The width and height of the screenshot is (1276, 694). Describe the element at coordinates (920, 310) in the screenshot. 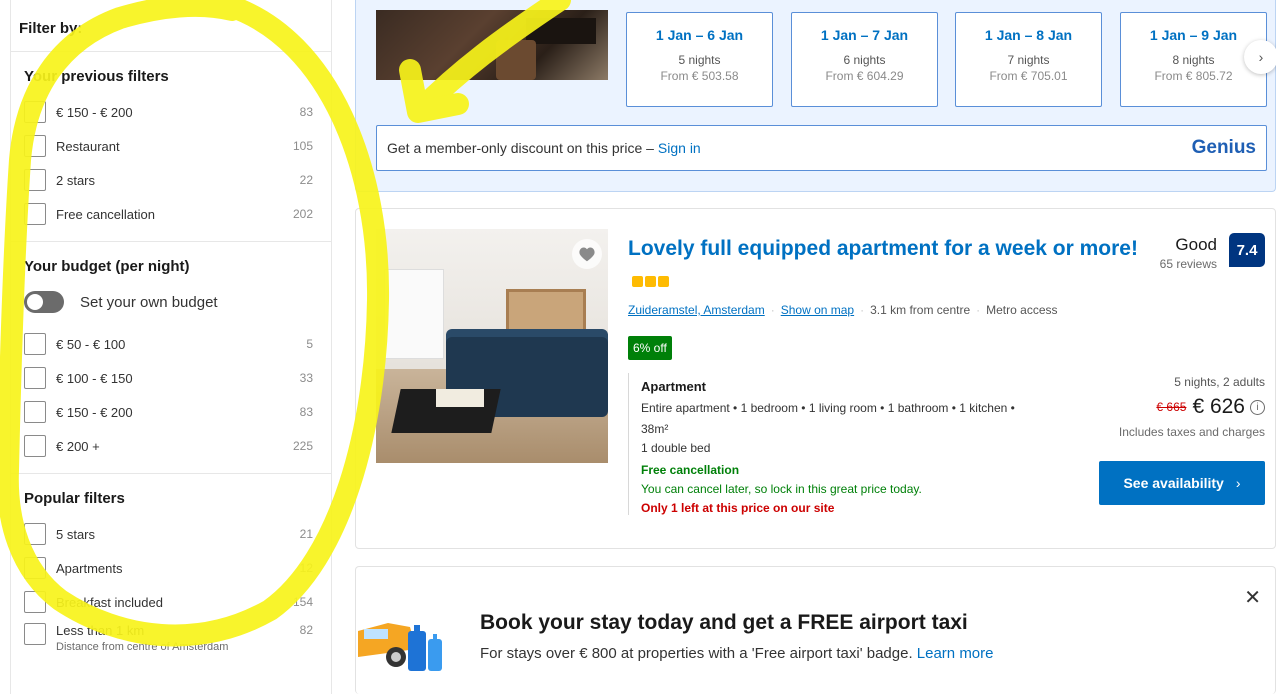

I see `distance-text: 3.1 km from centre` at that location.